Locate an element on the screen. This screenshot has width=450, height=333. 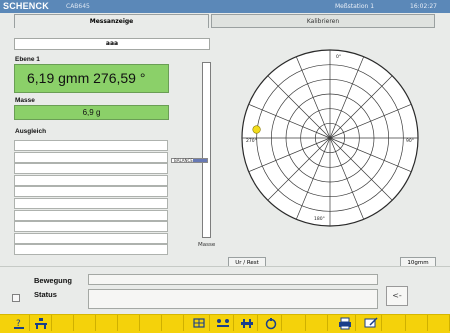
station-name: Meßstation 1 is located at coordinates (355, 6).